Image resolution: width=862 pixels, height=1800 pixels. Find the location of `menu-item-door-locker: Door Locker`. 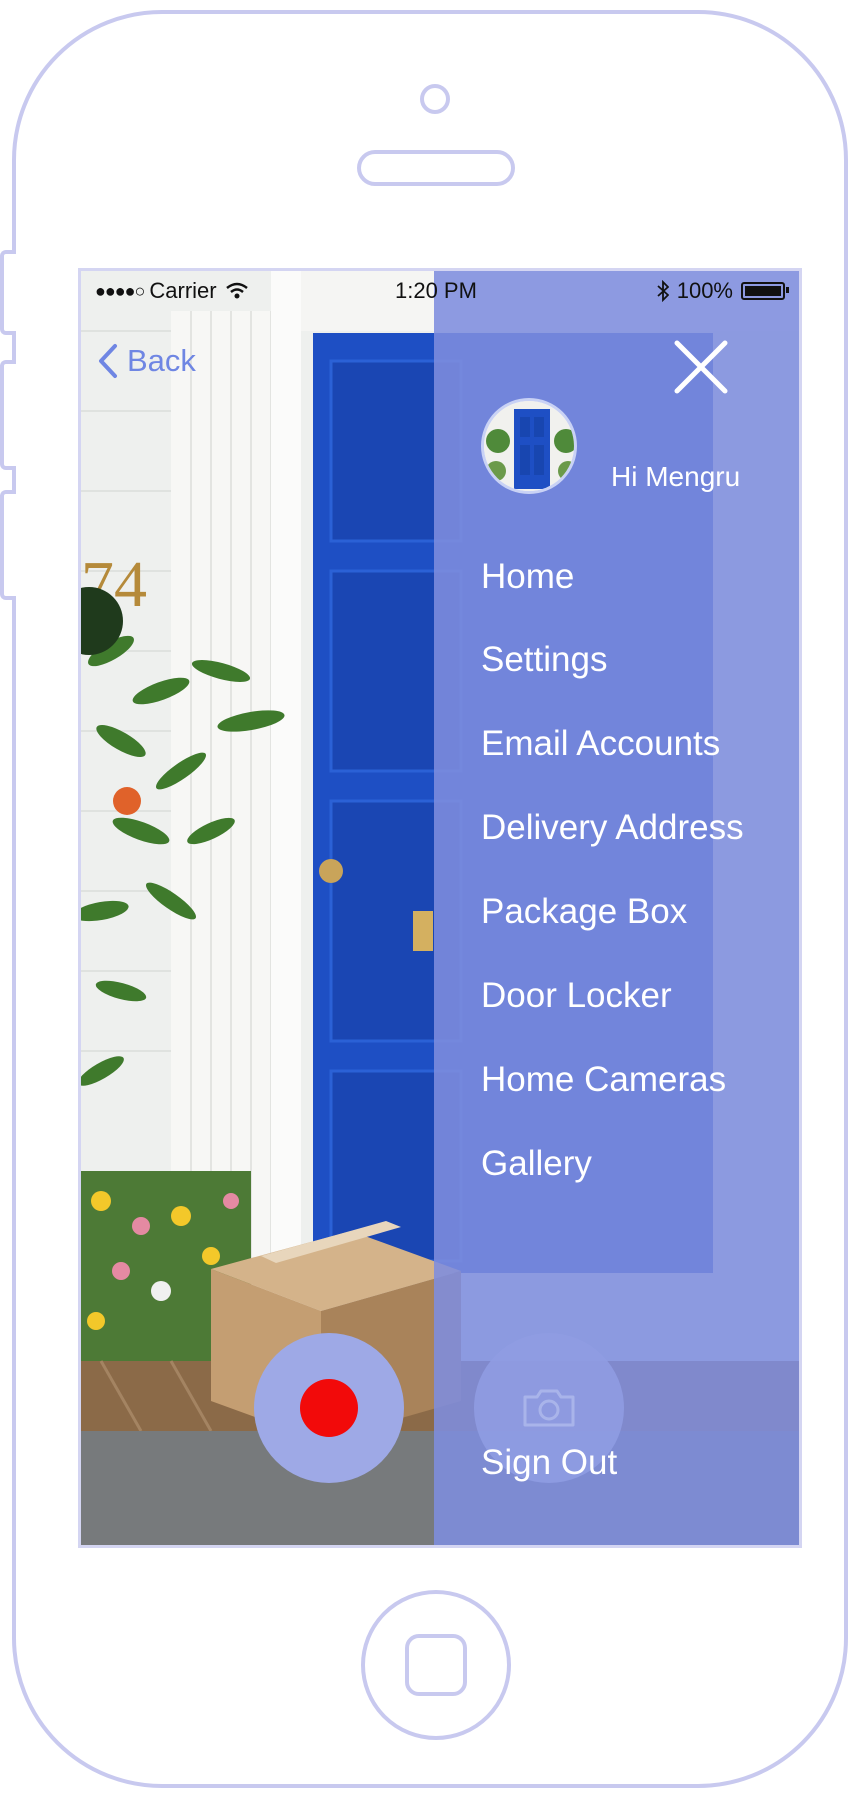

menu-item-door-locker: Door Locker is located at coordinates (576, 996).